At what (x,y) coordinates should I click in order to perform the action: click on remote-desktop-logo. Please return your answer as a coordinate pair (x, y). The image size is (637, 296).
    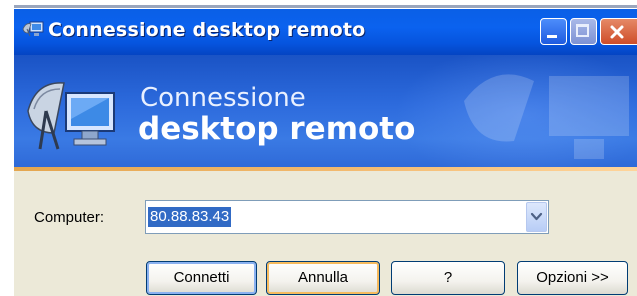
    Looking at the image, I should click on (71, 116).